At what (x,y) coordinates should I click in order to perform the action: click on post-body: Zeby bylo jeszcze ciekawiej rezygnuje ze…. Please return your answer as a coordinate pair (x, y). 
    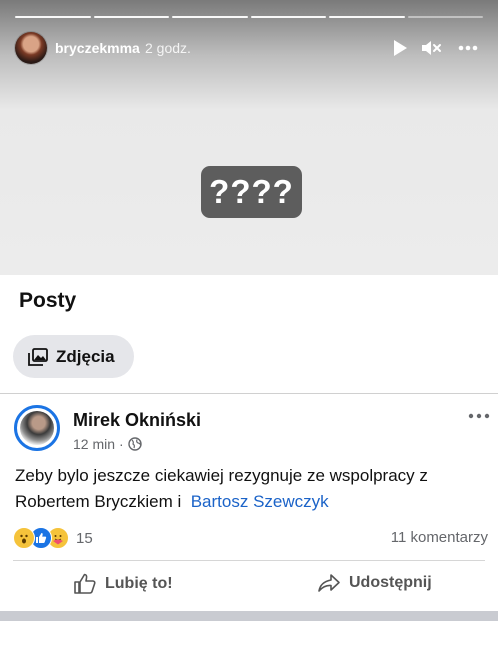
    Looking at the image, I should click on (250, 489).